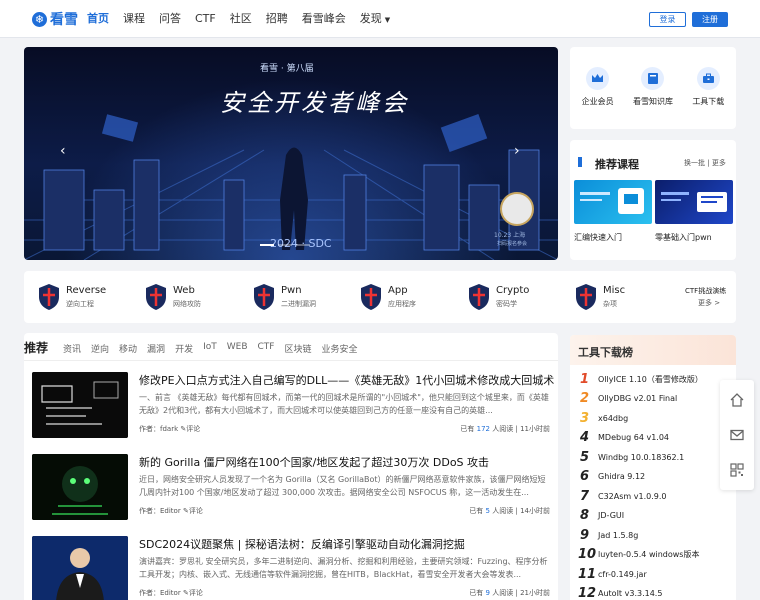 Image resolution: width=760 pixels, height=600 pixels. What do you see at coordinates (709, 303) in the screenshot?
I see `ctf-more-link: 更多 >` at bounding box center [709, 303].